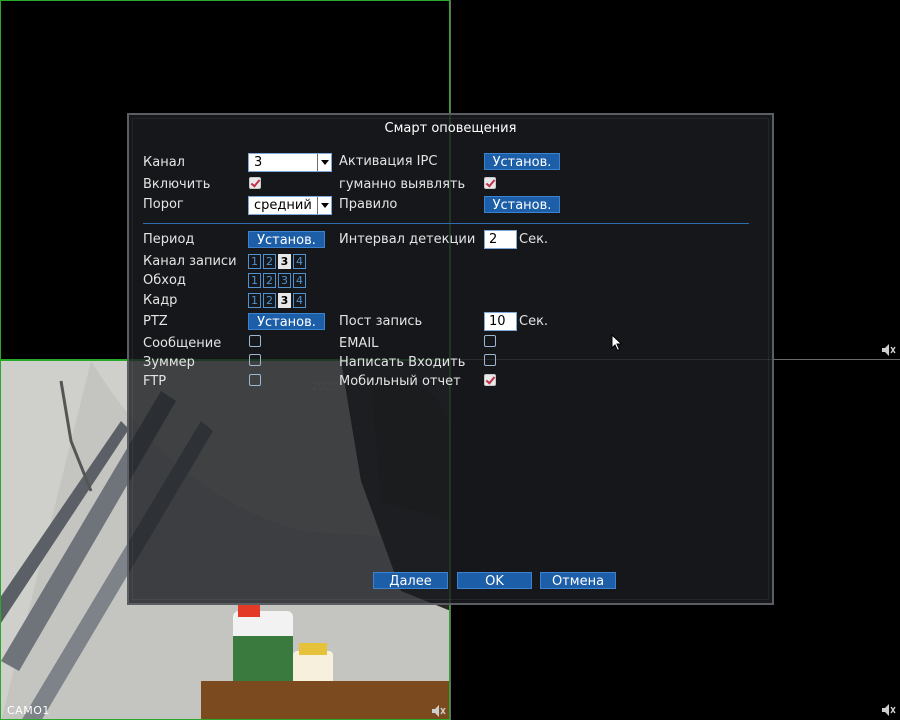 The height and width of the screenshot is (720, 900). Describe the element at coordinates (500, 239) in the screenshot. I see `detect-interval-input: 2` at that location.